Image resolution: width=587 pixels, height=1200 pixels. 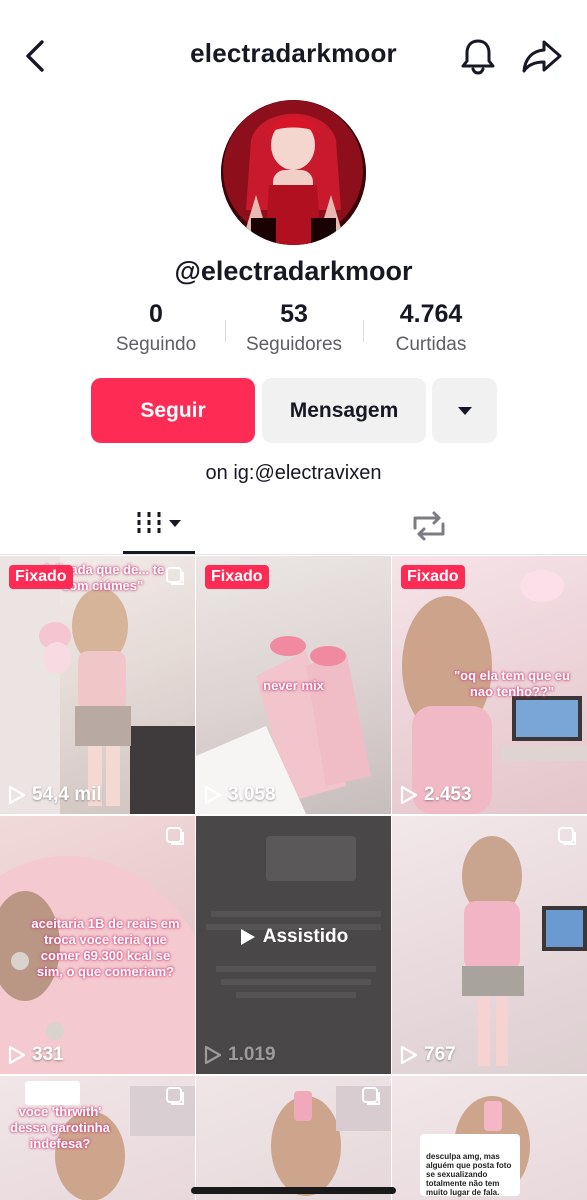 I want to click on view-count-value: 767, so click(x=440, y=1054).